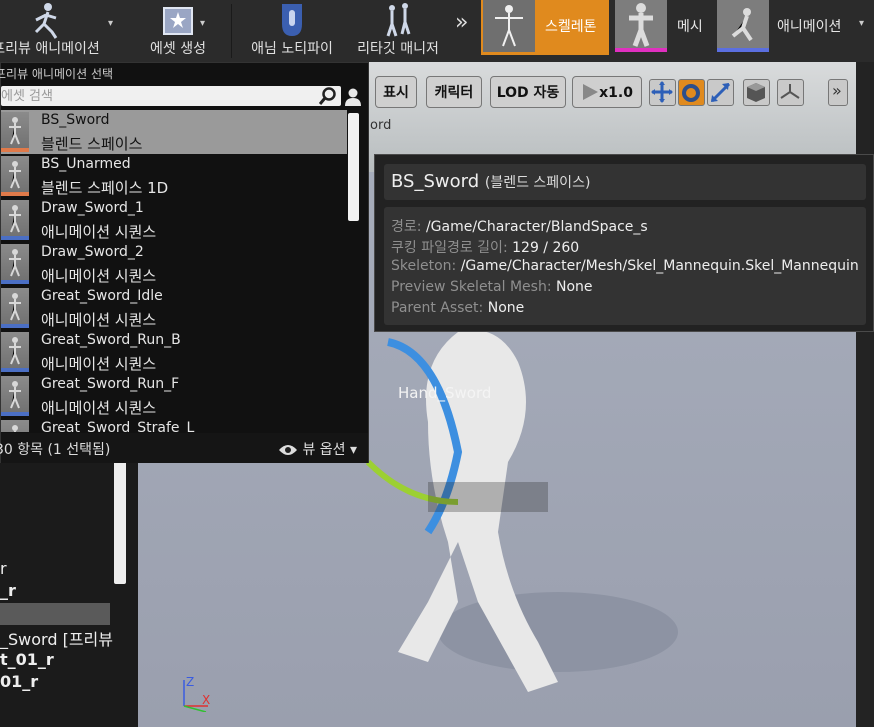 This screenshot has height=727, width=874. I want to click on anim-notify-button: 애님 노티파이, so click(292, 31).